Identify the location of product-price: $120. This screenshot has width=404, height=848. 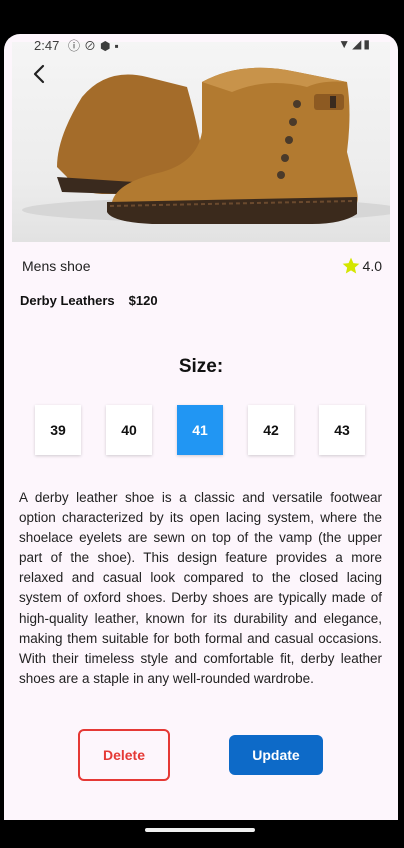
(143, 300).